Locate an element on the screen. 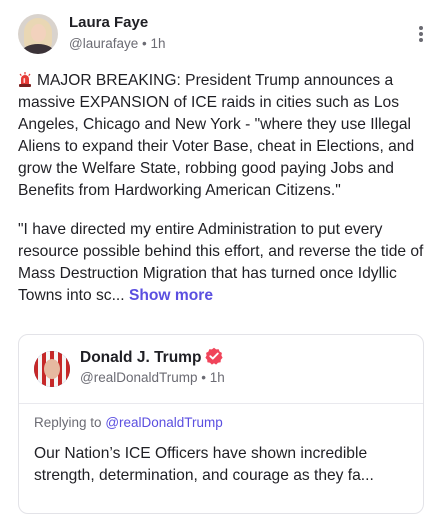 This screenshot has width=442, height=514. police-light-icon is located at coordinates (25, 79).